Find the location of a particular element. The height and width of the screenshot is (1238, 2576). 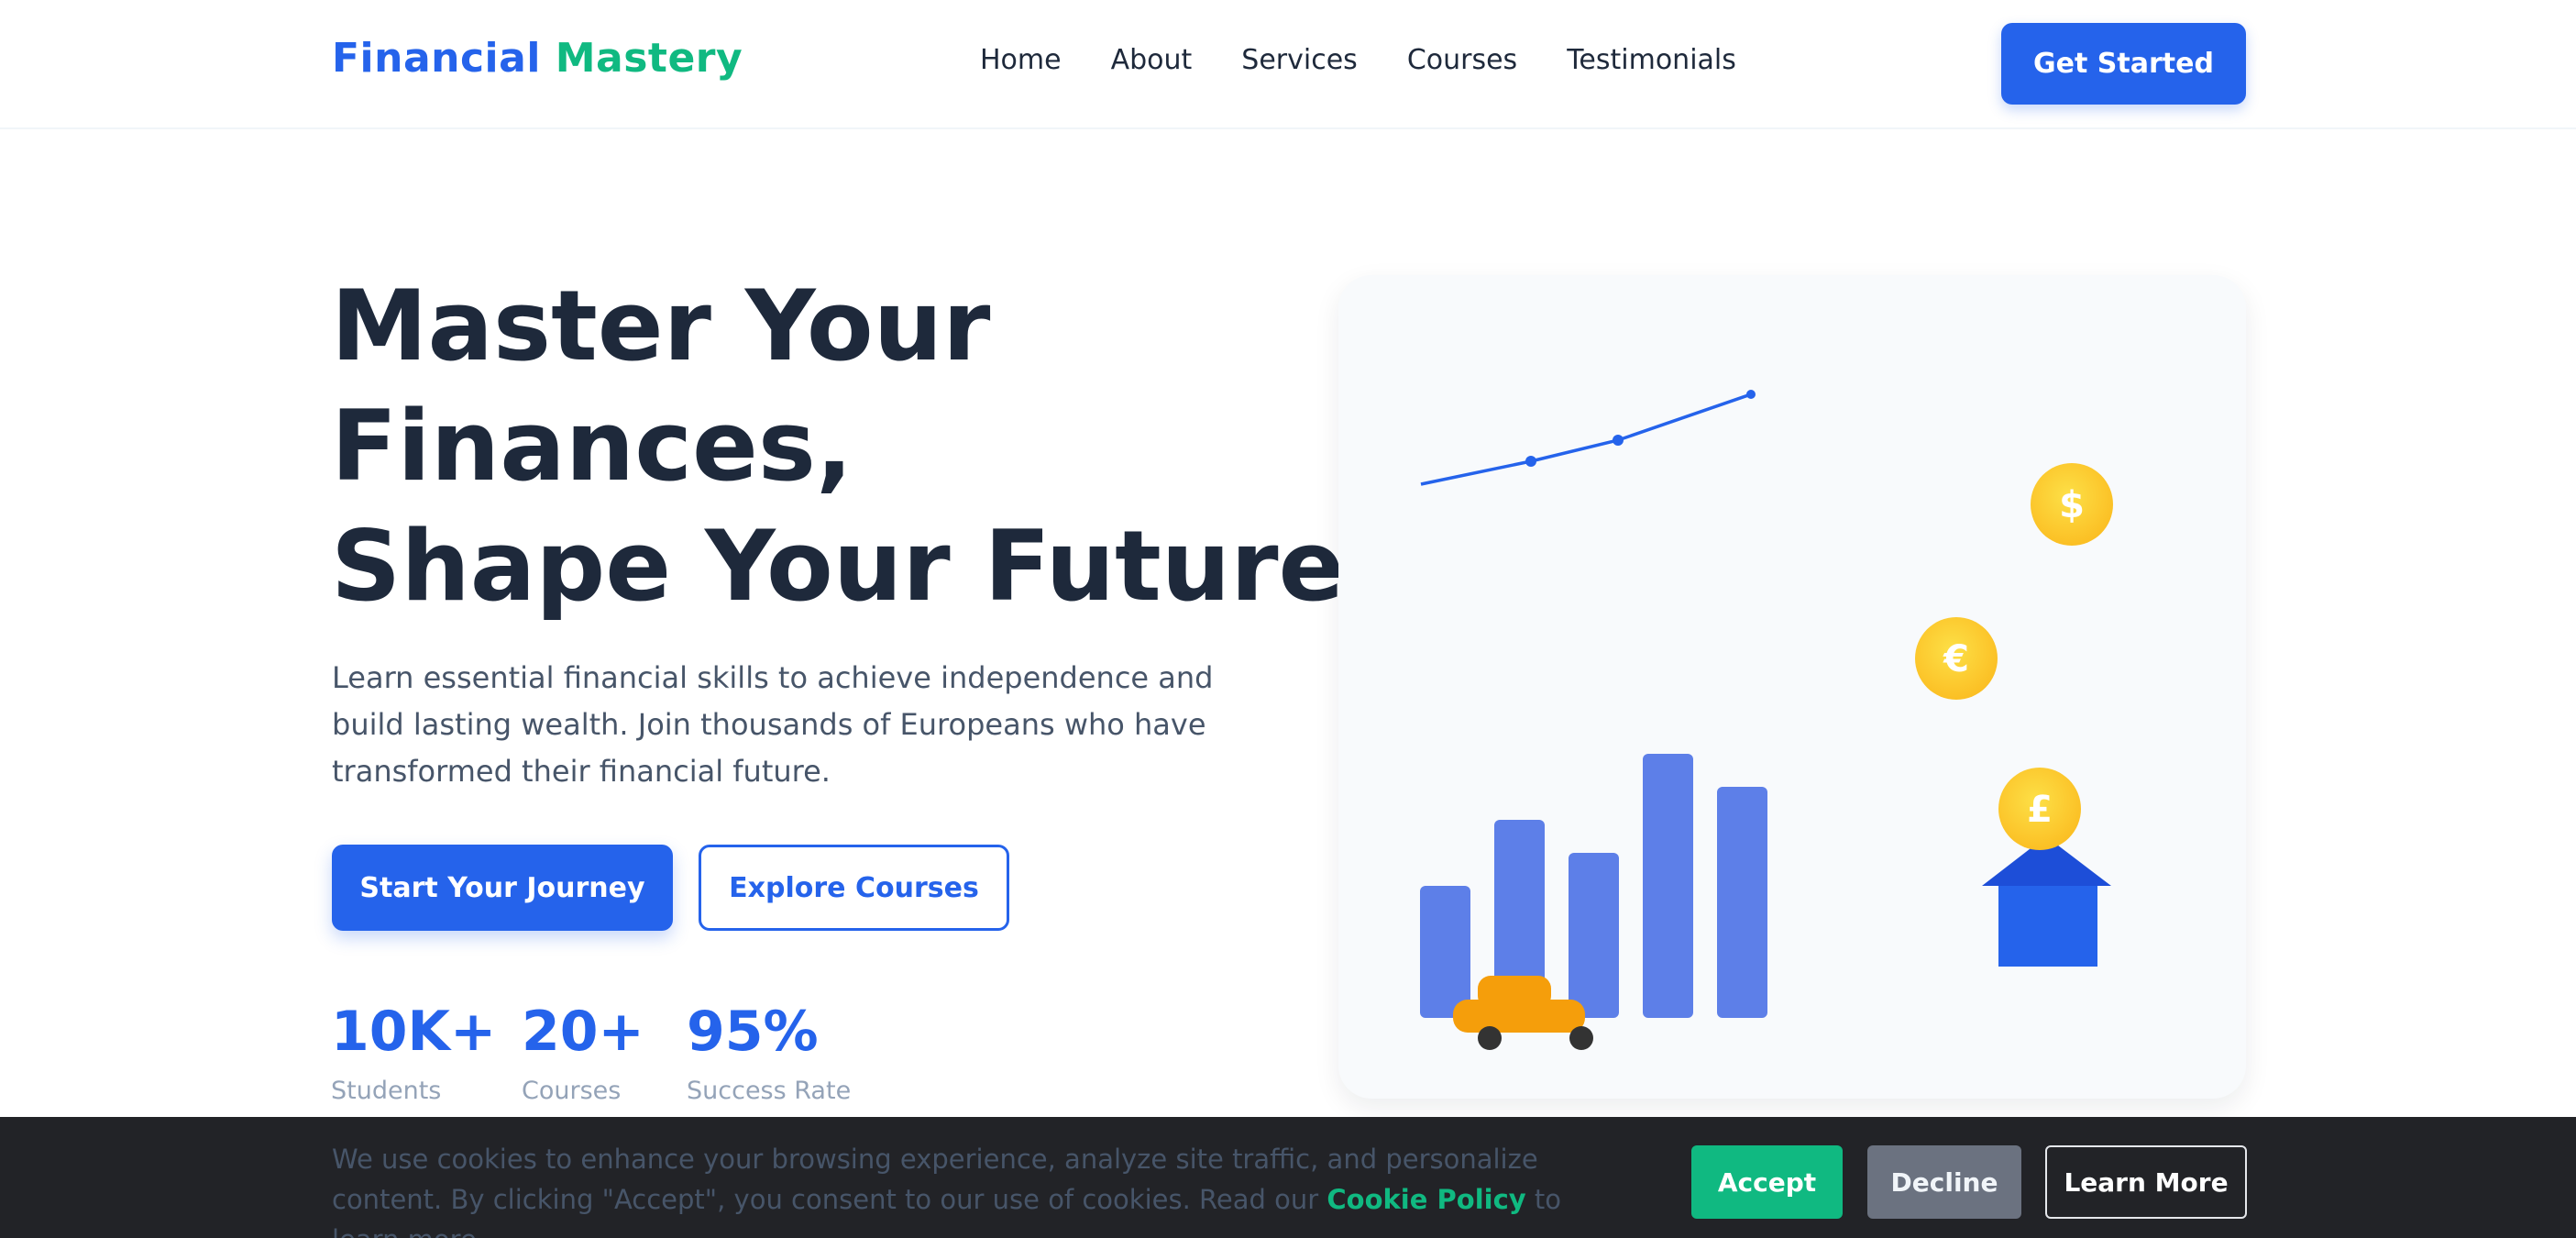

coin-symbol: € is located at coordinates (1956, 659).